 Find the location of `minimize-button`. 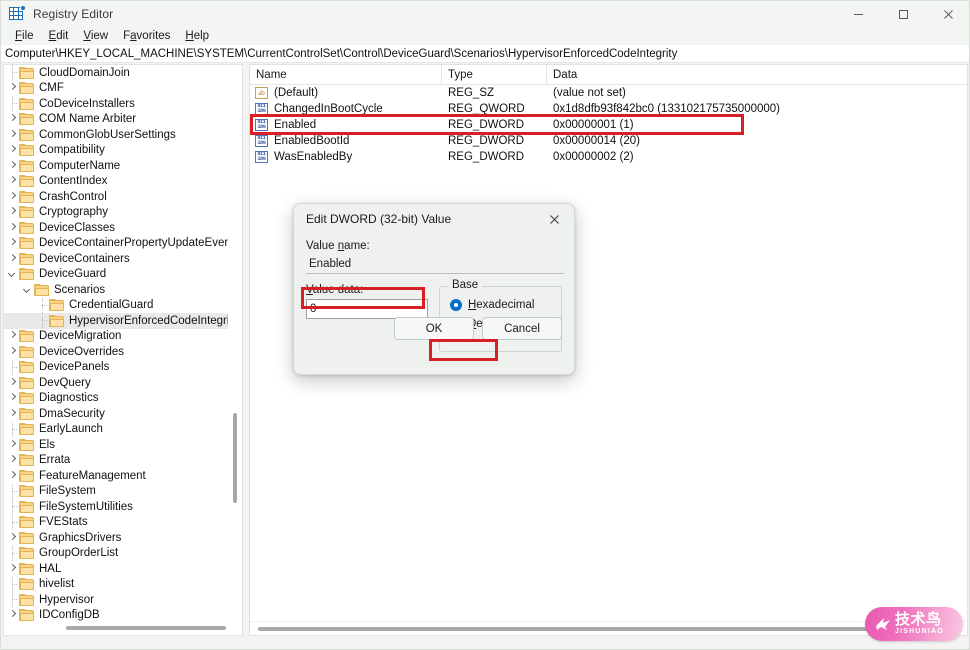

minimize-button is located at coordinates (858, 14).